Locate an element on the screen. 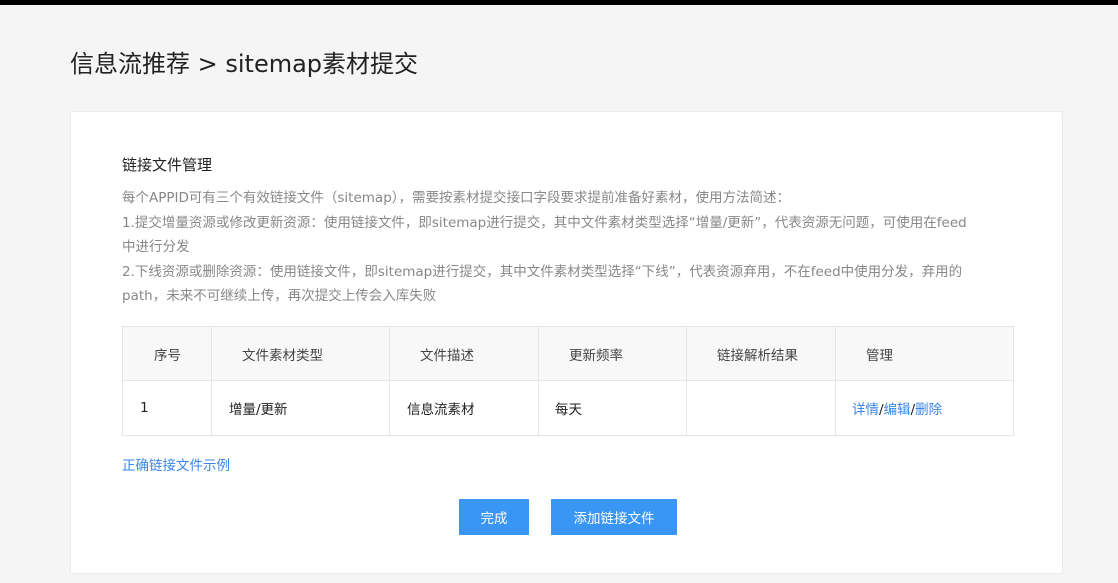 This screenshot has width=1118, height=583. add-link-file-button: 添加链接文件 is located at coordinates (614, 517).